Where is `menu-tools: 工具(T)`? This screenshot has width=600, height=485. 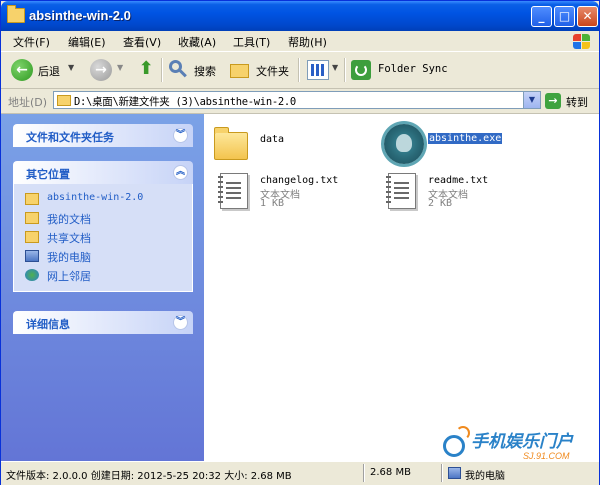
menu-tools: 工具(T) is located at coordinates (251, 42).